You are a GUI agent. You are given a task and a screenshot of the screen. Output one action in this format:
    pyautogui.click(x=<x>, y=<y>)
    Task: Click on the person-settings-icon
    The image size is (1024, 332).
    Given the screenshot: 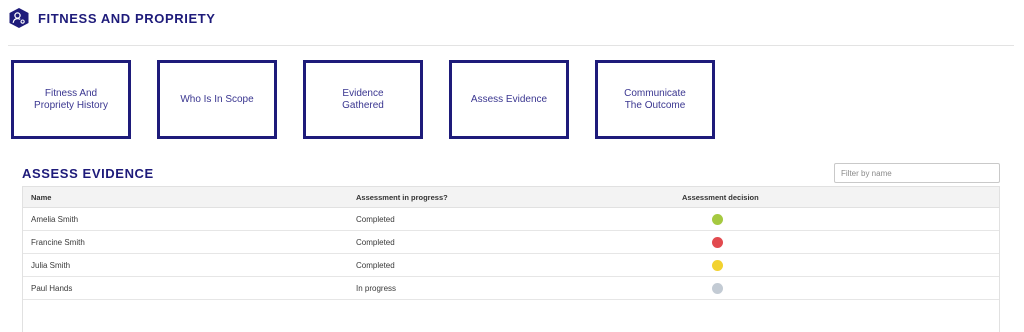 What is the action you would take?
    pyautogui.click(x=19, y=18)
    